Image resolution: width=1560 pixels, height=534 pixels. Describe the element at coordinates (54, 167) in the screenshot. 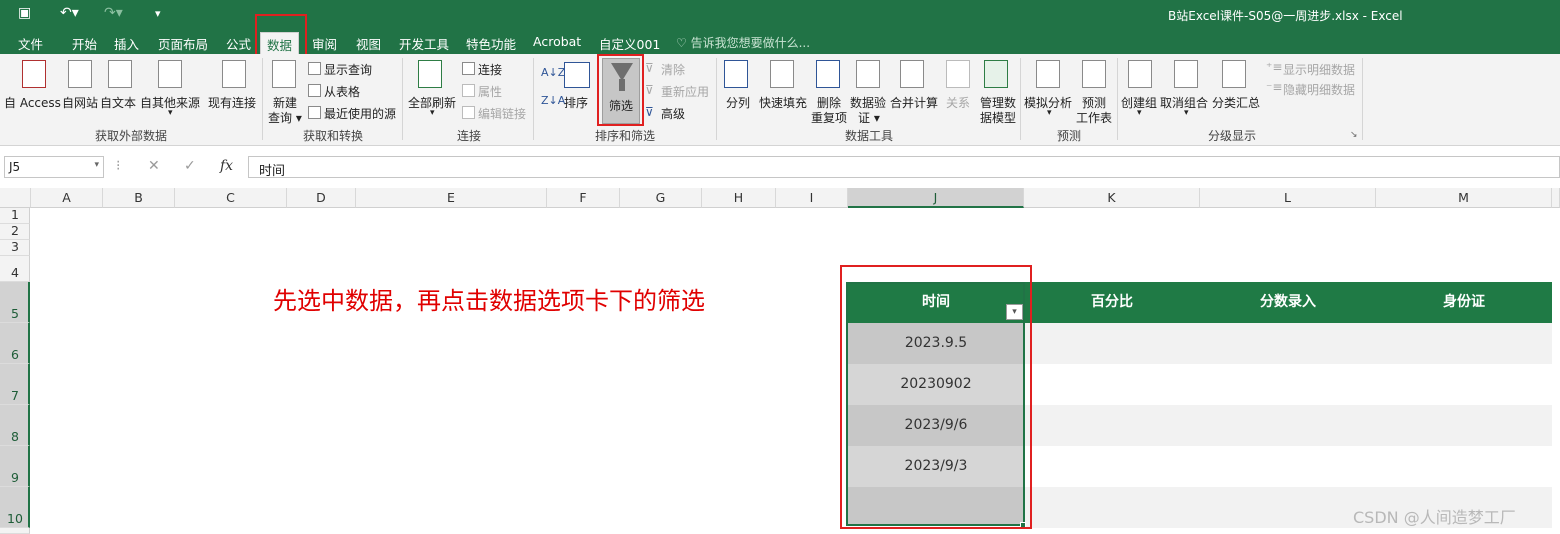

I see `name-box: J5 ▾` at that location.